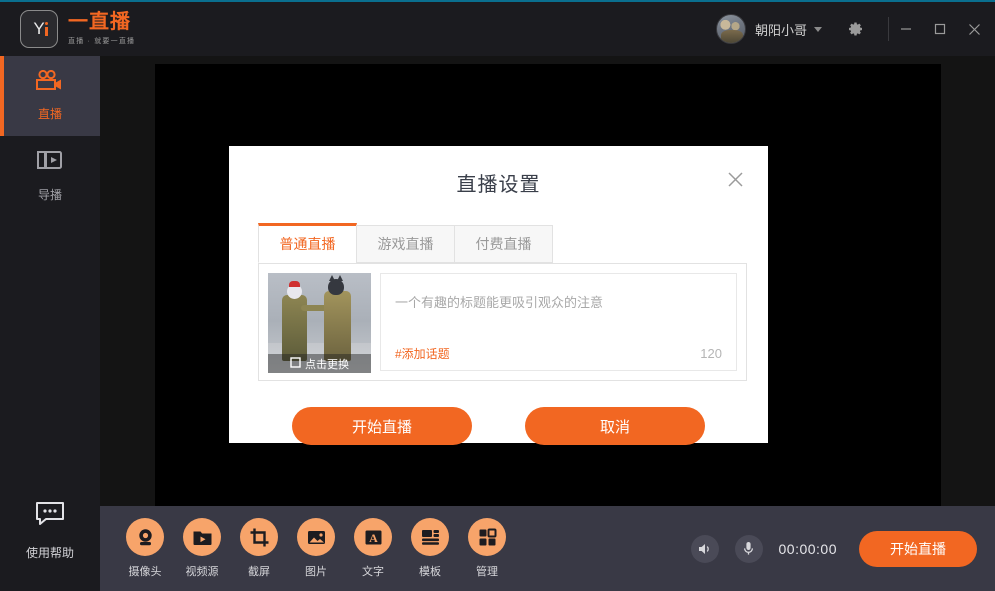 The width and height of the screenshot is (995, 591). I want to click on live-settings-form: 点击更换 一个有趣的标题能更吸引观众的注意 #添加话题 120, so click(502, 322).